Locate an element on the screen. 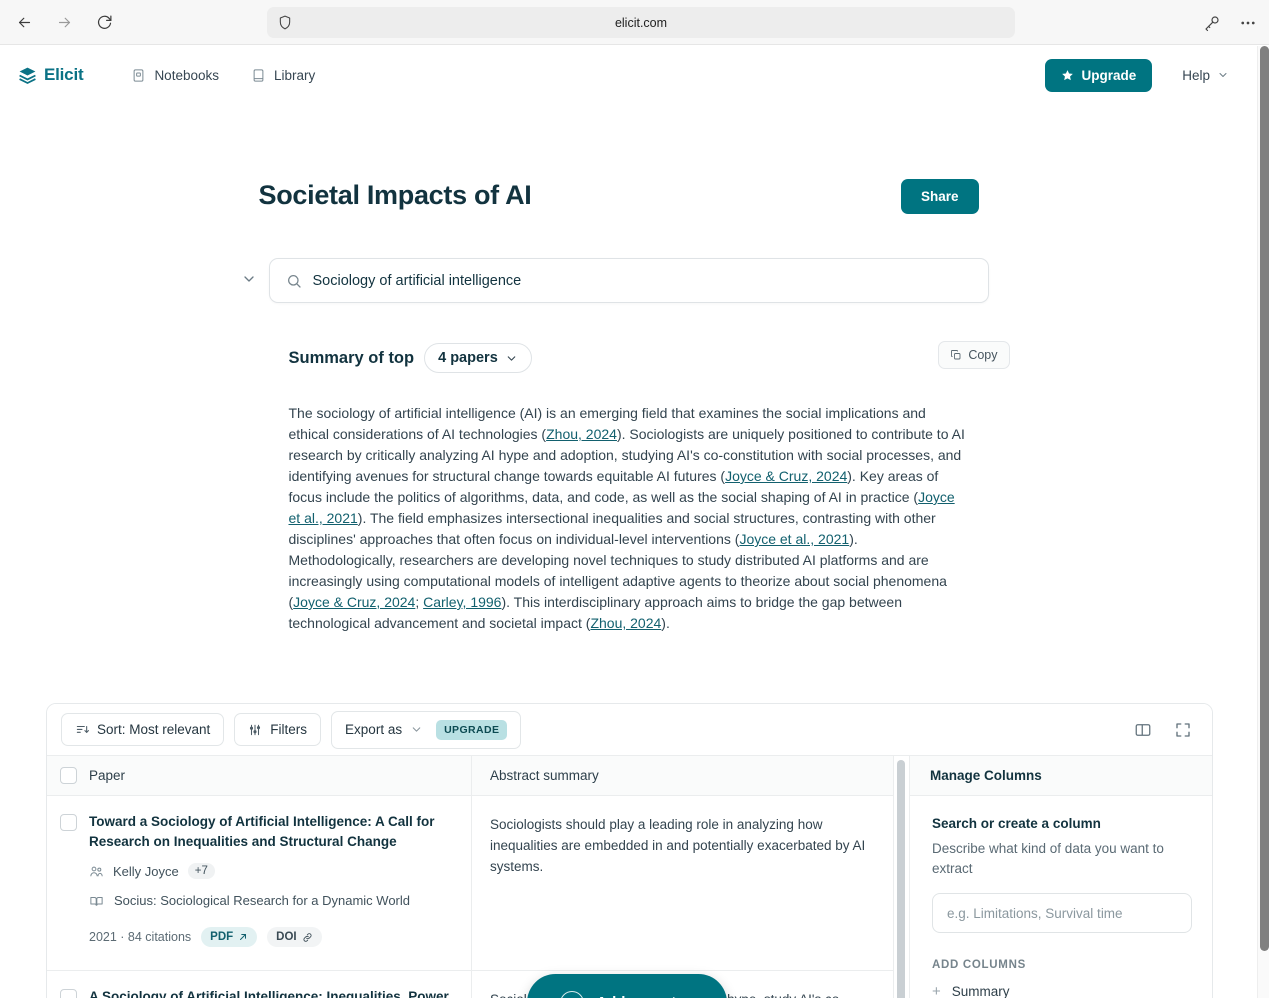  search-input: Sociology of artificial intelligence is located at coordinates (628, 280).